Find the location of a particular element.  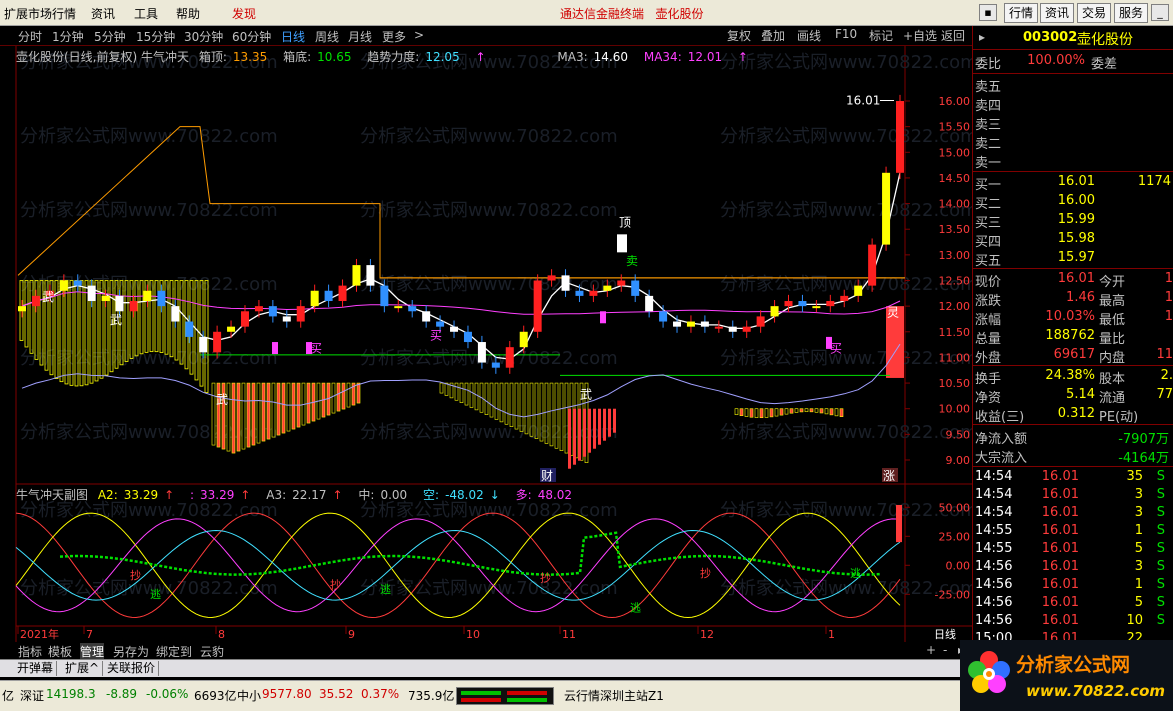

more-chevron-icon: > is located at coordinates (419, 35).